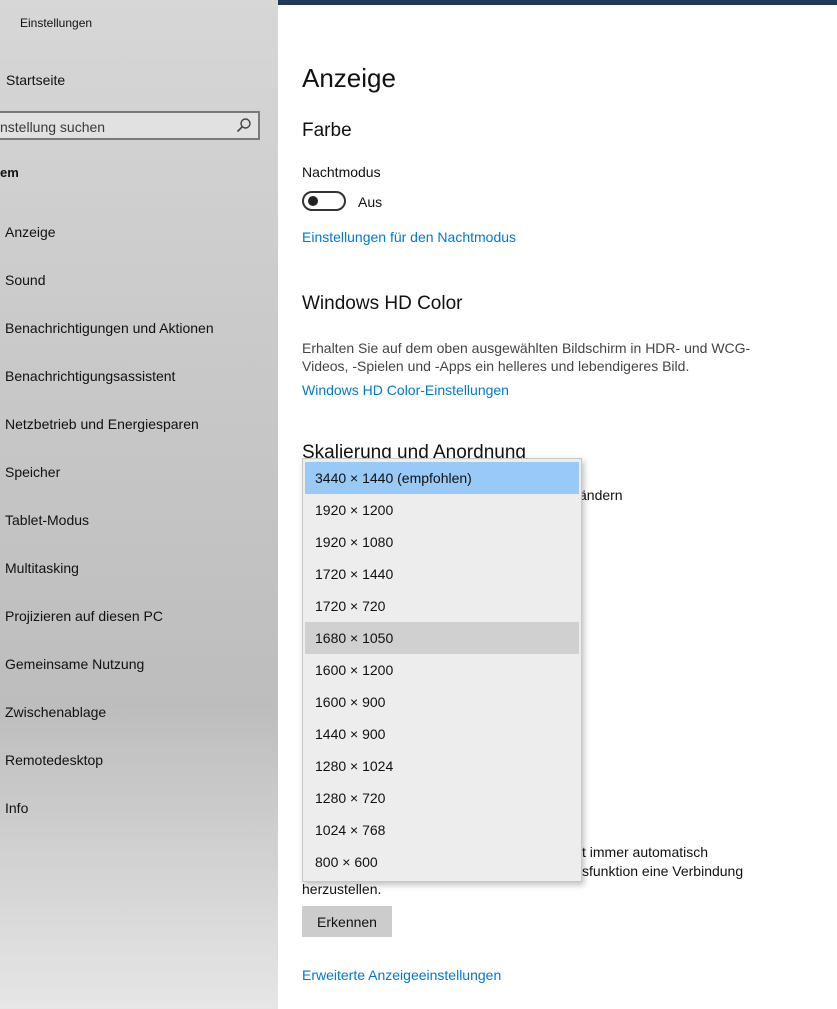 Image resolution: width=837 pixels, height=1009 pixels. I want to click on section-heading-hd-color: Windows HD Color, so click(382, 303).